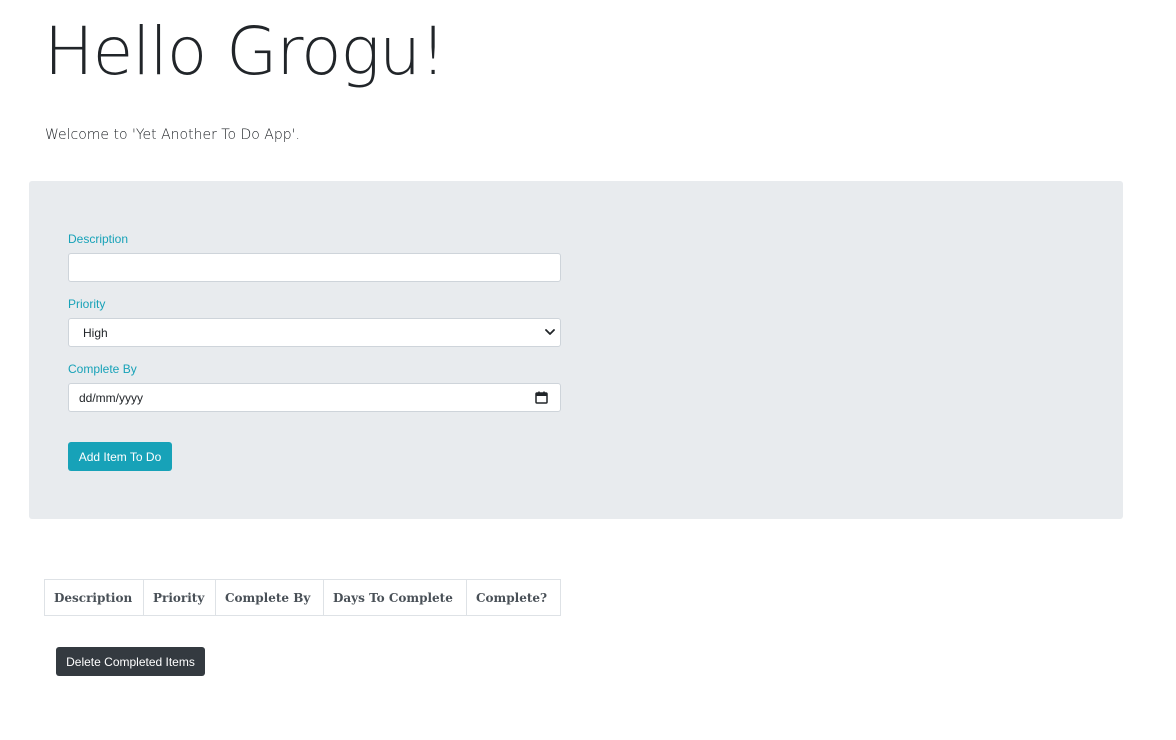 This screenshot has width=1176, height=740. Describe the element at coordinates (172, 135) in the screenshot. I see `welcome-message: Welcome to 'Yet Another To Do App'.` at that location.